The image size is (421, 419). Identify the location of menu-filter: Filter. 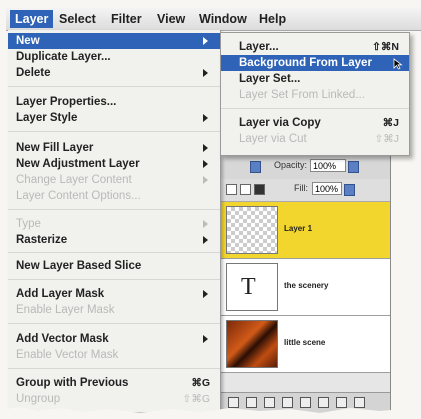
(126, 19).